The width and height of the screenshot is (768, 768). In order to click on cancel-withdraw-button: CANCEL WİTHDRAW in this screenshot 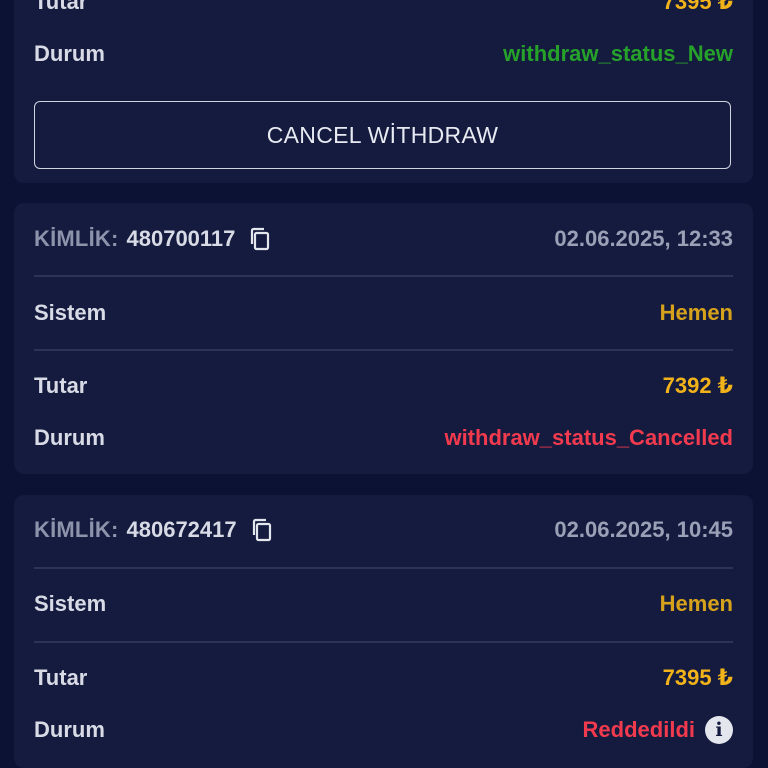, I will do `click(382, 135)`.